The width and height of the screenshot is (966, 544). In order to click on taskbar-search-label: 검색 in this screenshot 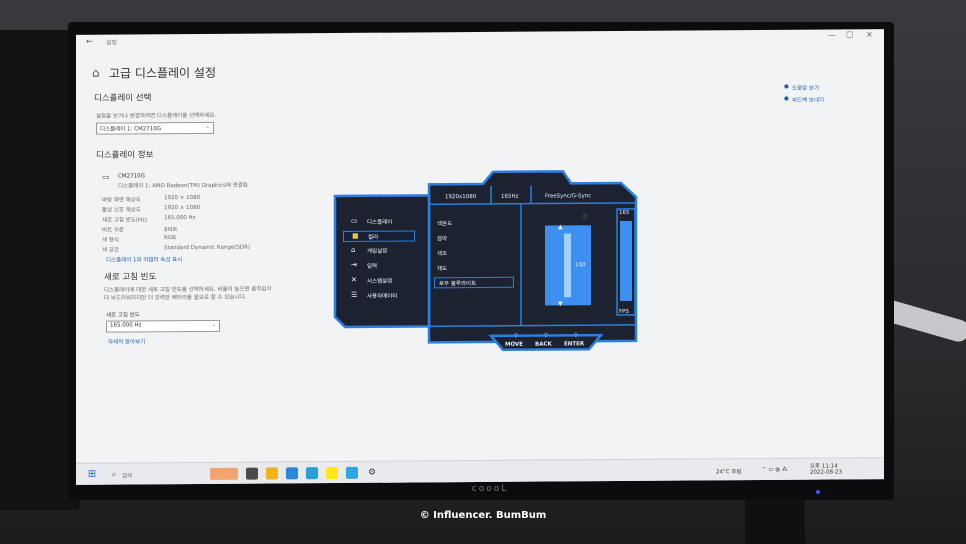, I will do `click(127, 475)`.